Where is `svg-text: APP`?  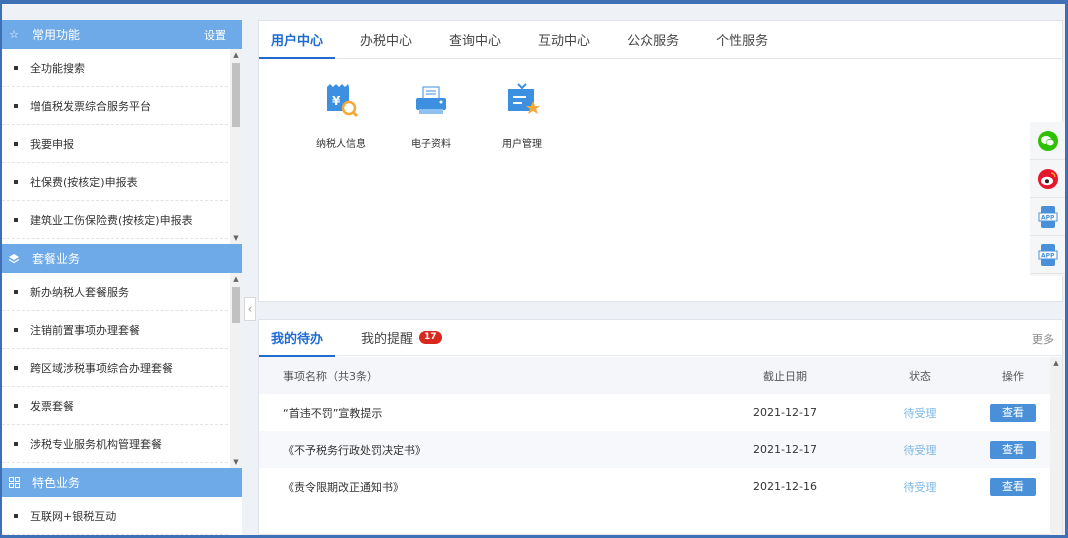 svg-text: APP is located at coordinates (1048, 255).